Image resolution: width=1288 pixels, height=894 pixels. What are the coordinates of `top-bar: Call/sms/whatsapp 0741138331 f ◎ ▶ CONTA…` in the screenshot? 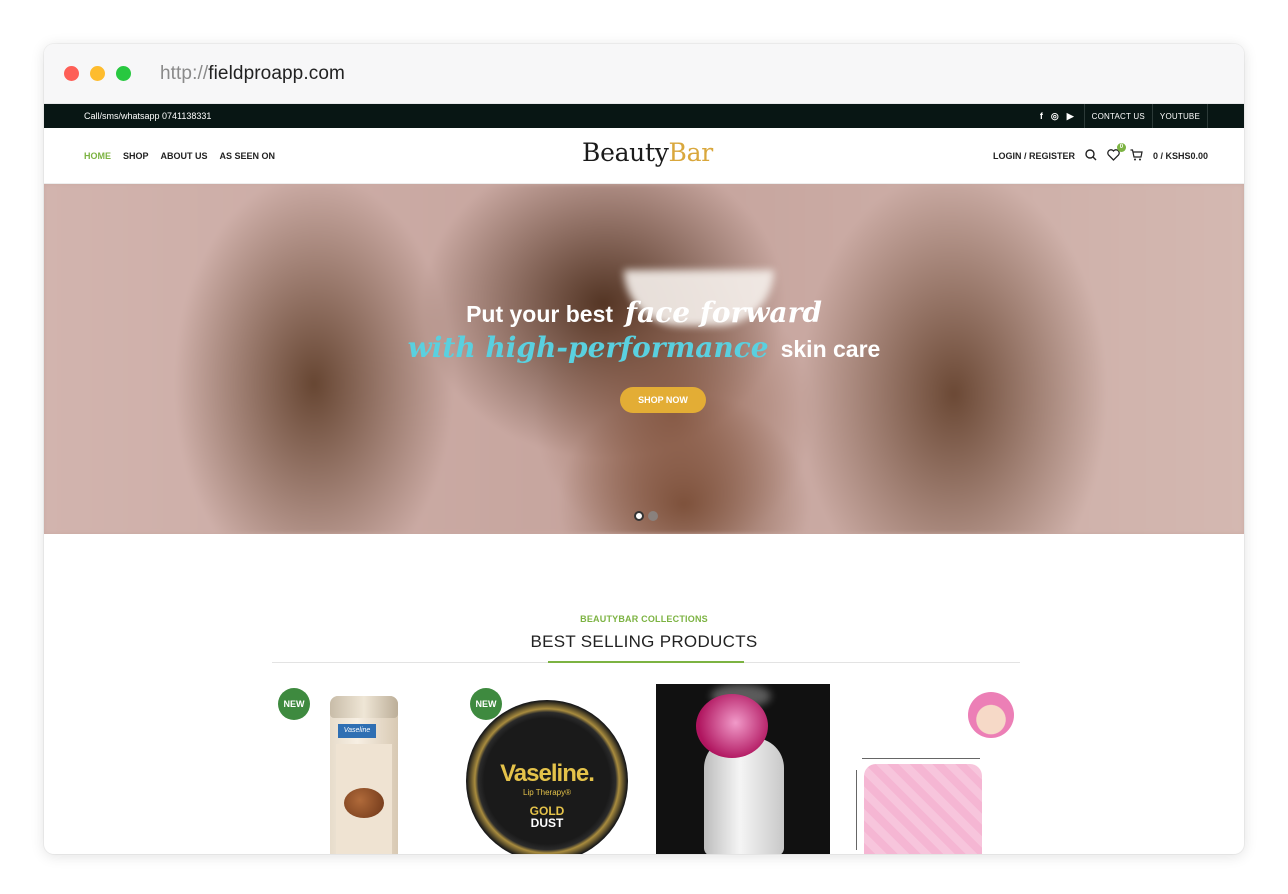 It's located at (644, 116).